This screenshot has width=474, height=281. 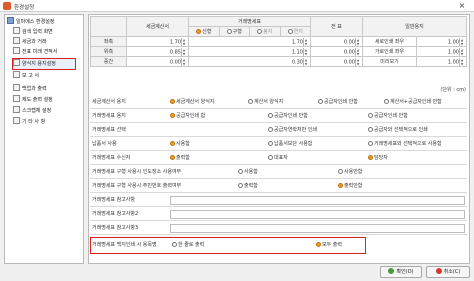 I want to click on tree-item-report: 보 고 서, so click(x=26, y=76).